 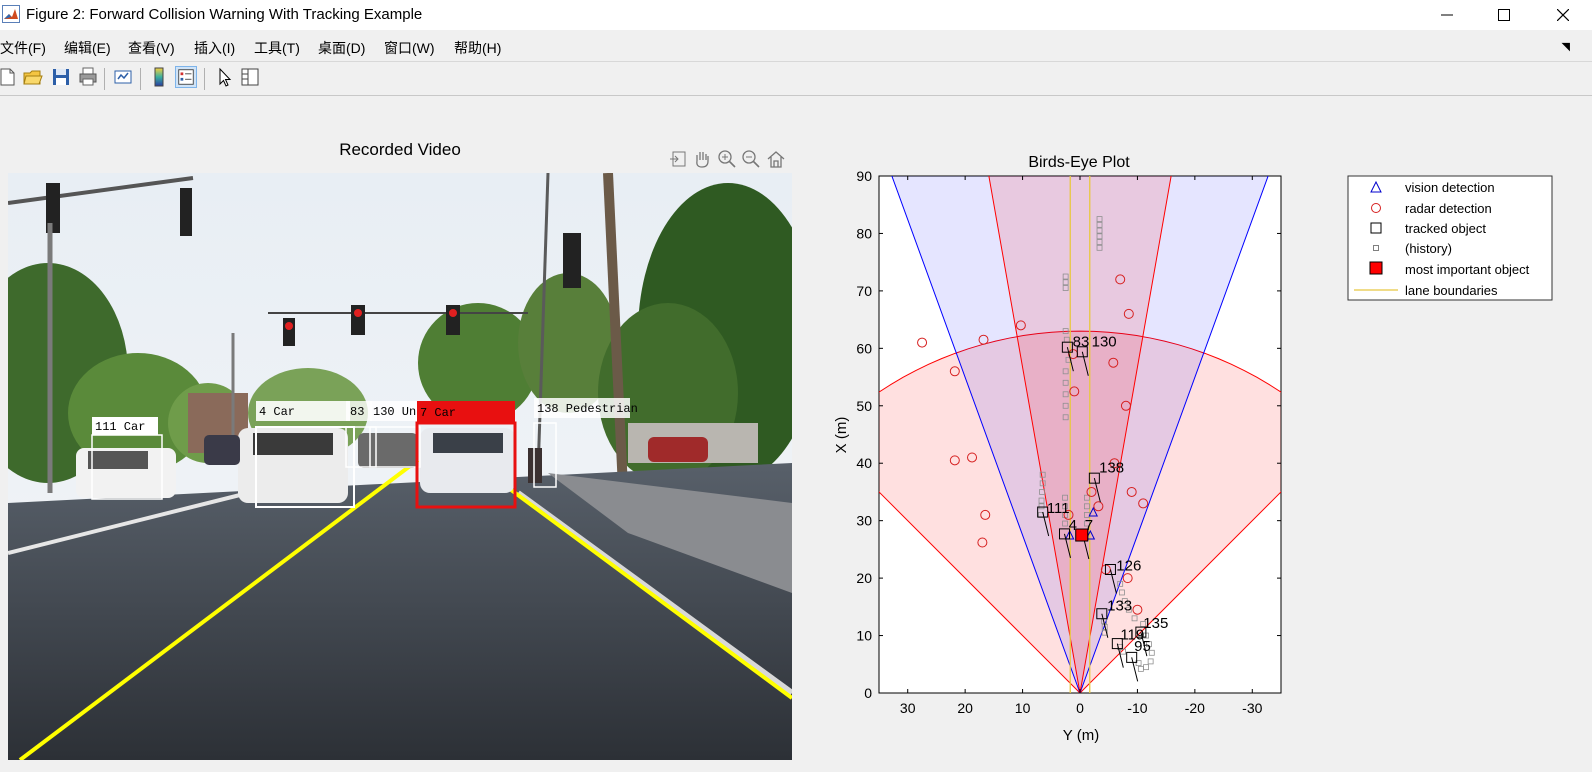 What do you see at coordinates (1080, 708) in the screenshot?
I see `x-tick-label: 0` at bounding box center [1080, 708].